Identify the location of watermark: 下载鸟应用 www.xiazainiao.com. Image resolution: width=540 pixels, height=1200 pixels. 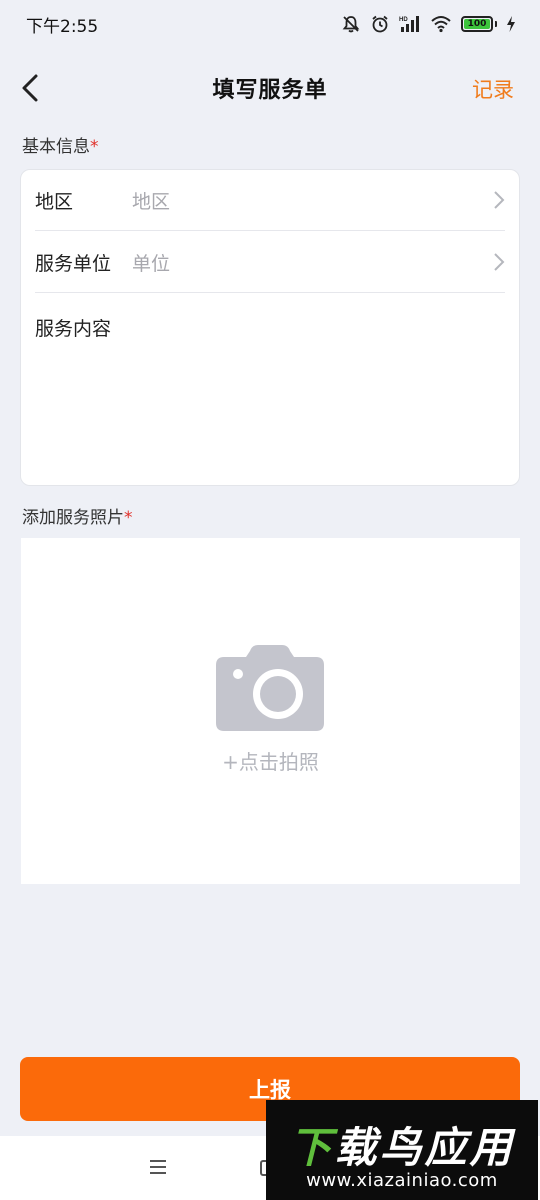
(402, 1150).